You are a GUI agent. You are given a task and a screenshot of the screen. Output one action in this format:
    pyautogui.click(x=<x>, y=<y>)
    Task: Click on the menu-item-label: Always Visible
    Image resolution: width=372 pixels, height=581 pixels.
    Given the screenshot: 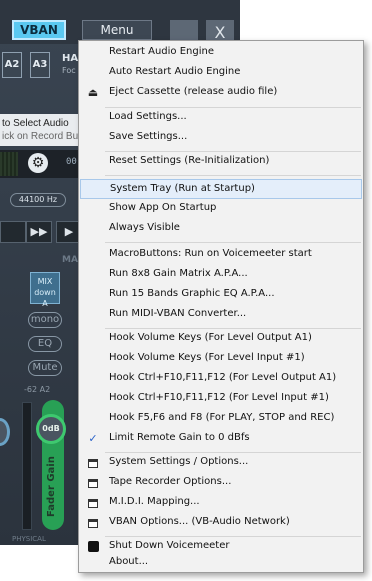 What is the action you would take?
    pyautogui.click(x=144, y=227)
    